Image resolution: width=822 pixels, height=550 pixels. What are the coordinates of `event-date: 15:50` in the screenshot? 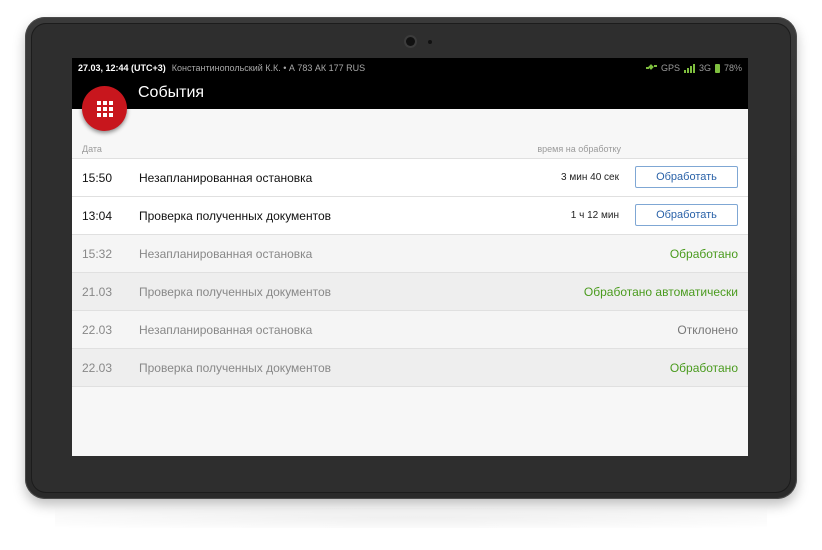 It's located at (97, 178).